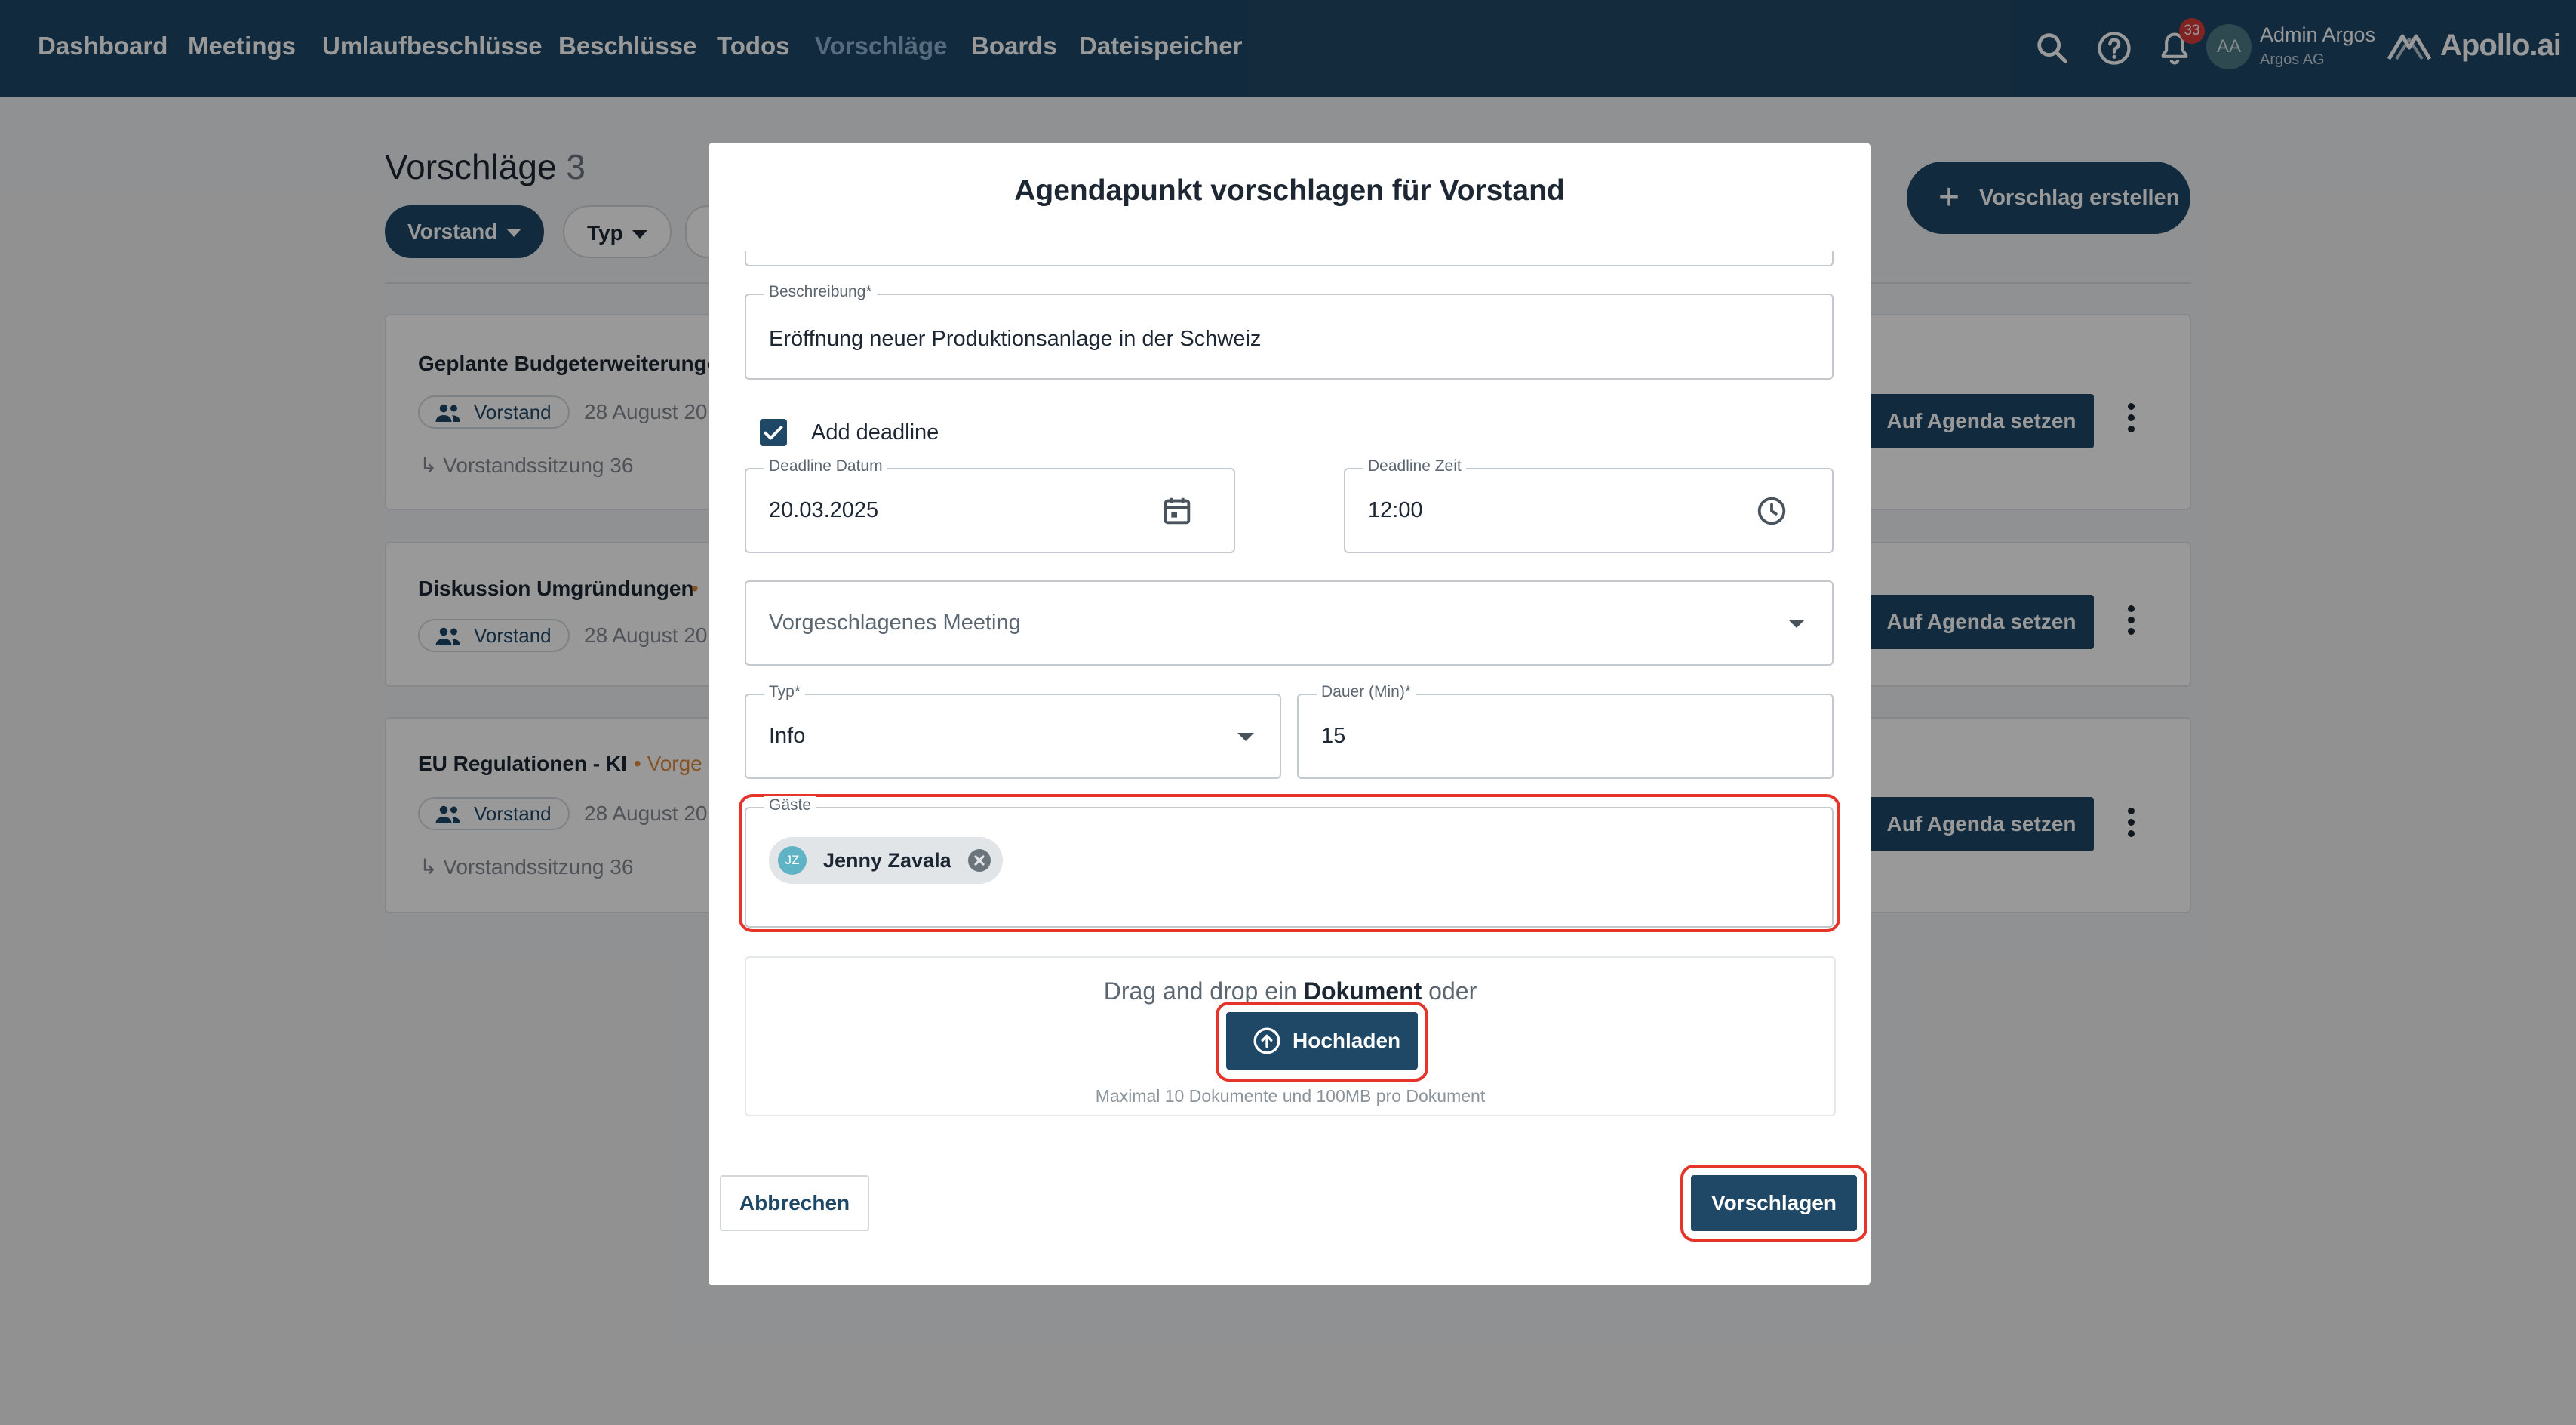 This screenshot has height=1425, width=2576. Describe the element at coordinates (792, 860) in the screenshot. I see `guest-avatar: JZ` at that location.